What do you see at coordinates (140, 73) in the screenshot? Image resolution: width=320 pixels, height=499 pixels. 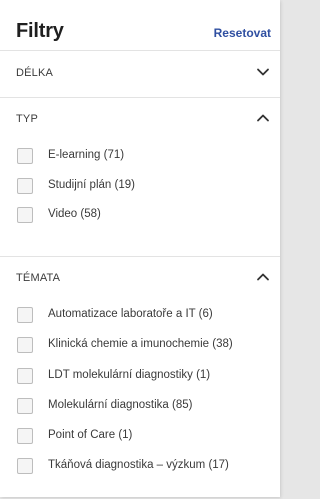 I see `section-header-delka: DÉLKA` at bounding box center [140, 73].